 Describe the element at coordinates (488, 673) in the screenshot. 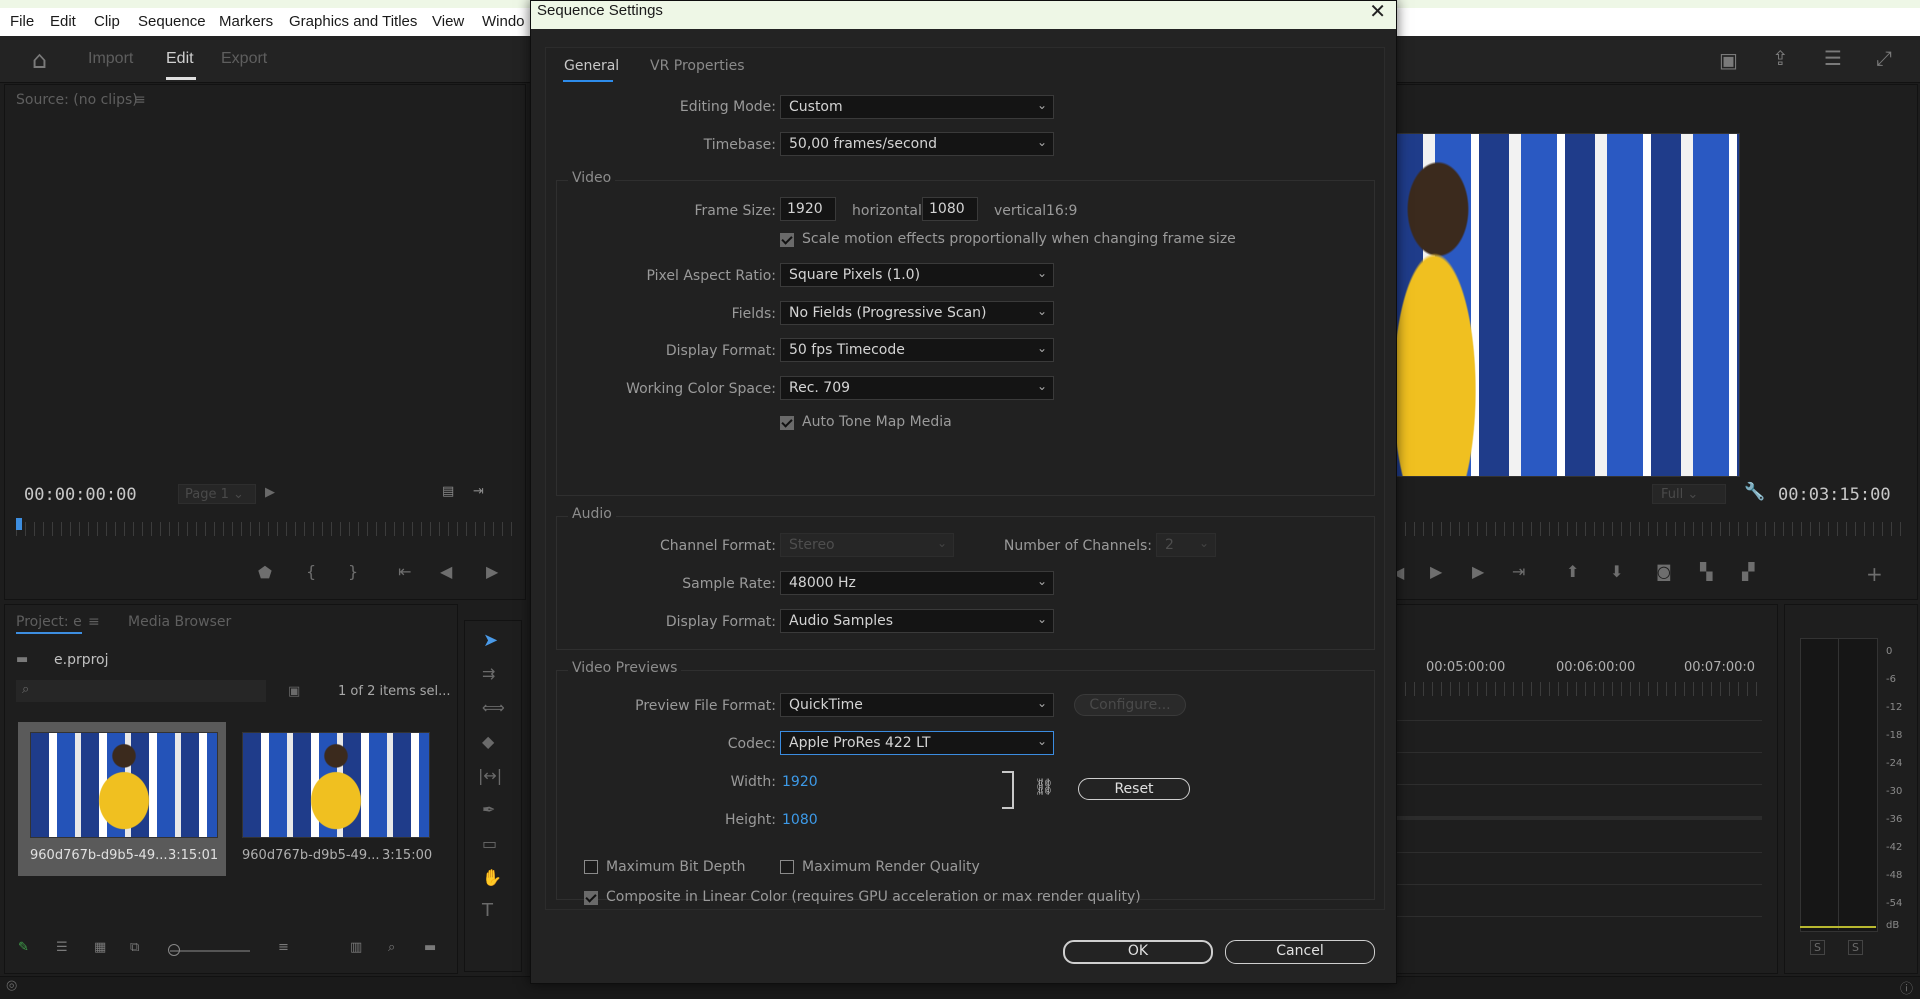

I see `track-select-icon: ⇉` at that location.